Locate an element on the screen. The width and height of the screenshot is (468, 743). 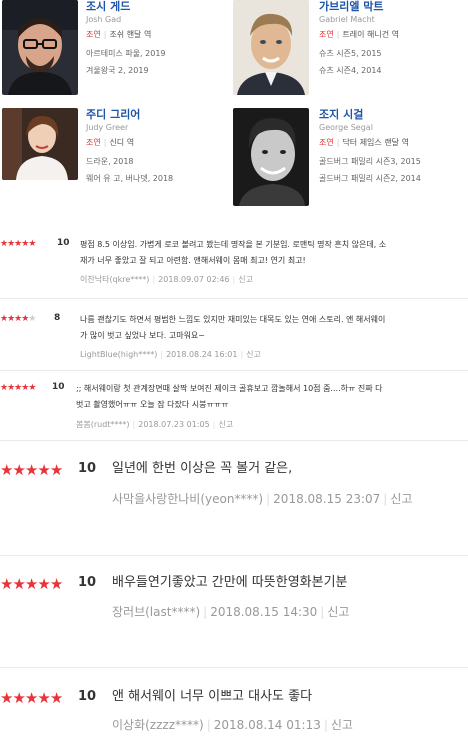
review-text-line: 일년에 한번 이상은 꼭 볼거 같은, is located at coordinates (202, 468).